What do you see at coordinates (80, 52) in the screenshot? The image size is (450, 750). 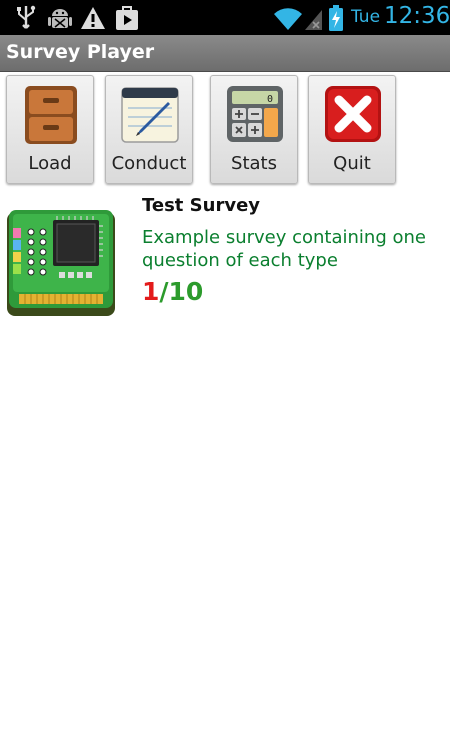 I see `app-title: Survey Player` at bounding box center [80, 52].